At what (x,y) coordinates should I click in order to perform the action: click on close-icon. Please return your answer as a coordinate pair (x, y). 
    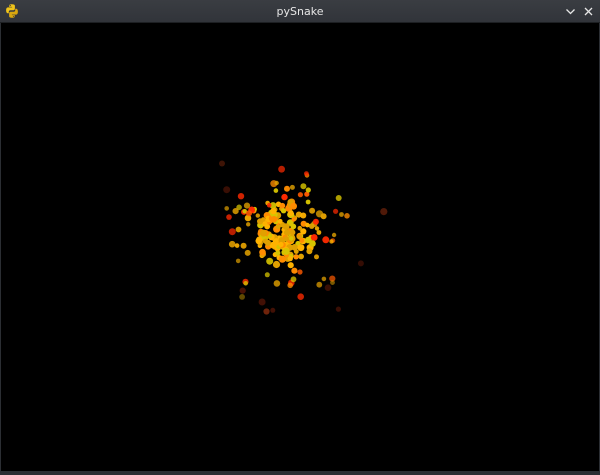
    Looking at the image, I should click on (588, 11).